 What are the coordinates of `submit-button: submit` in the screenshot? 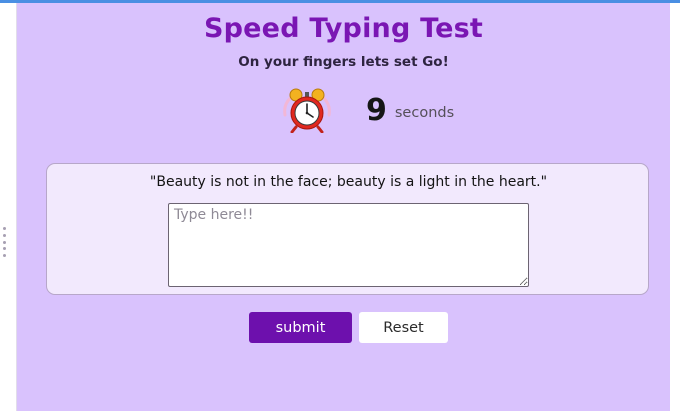 It's located at (300, 327).